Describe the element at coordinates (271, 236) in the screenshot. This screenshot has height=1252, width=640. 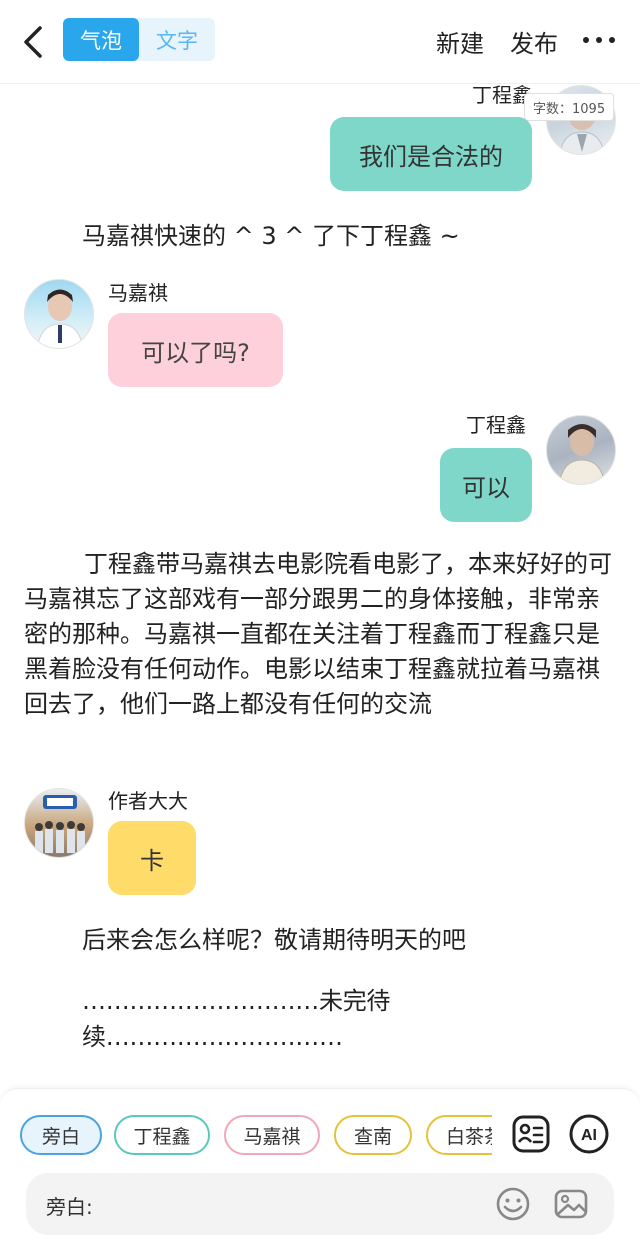
I see `narration-text: 马嘉祺快速的 ^ 3 ^ 了下丁程鑫 ~` at that location.